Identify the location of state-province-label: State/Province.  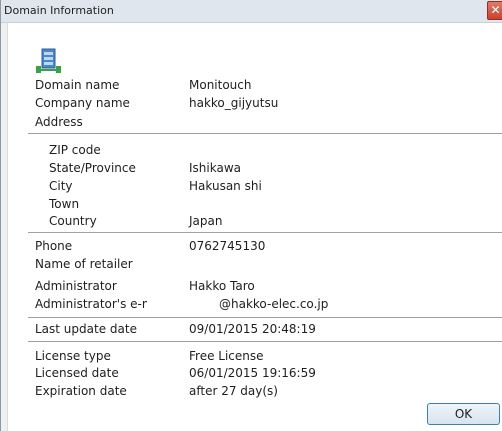
(92, 168).